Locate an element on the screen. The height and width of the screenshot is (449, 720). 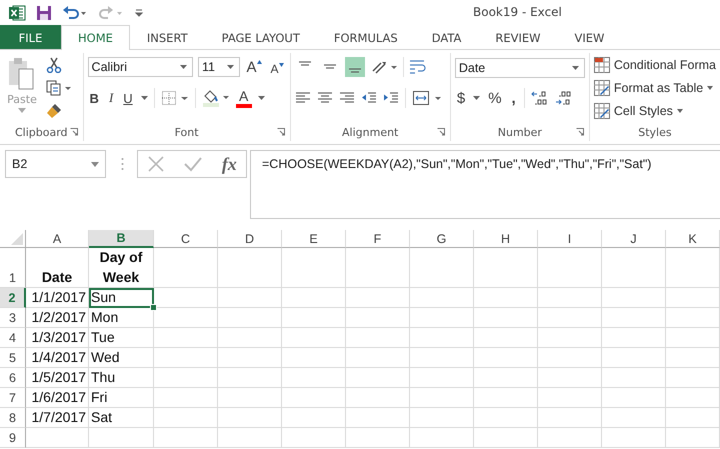
column-header: K is located at coordinates (693, 239).